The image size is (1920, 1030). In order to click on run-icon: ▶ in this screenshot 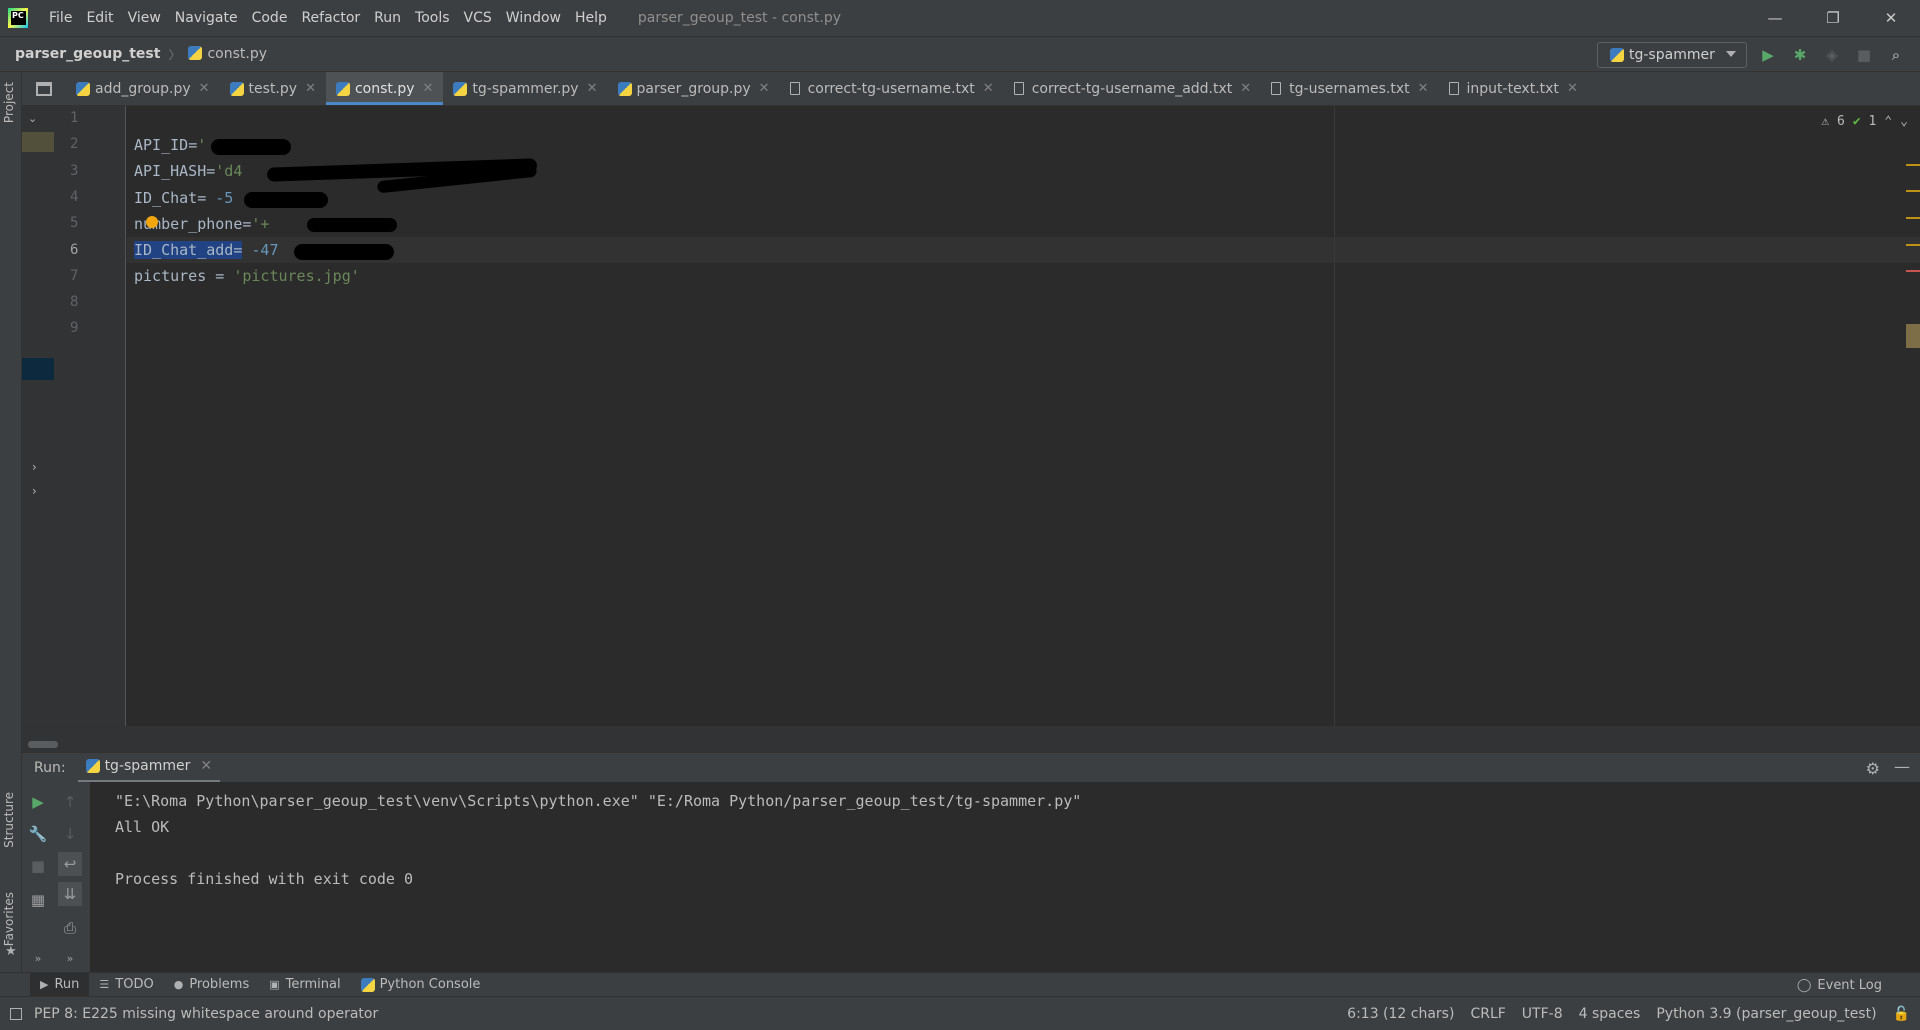, I will do `click(1768, 55)`.